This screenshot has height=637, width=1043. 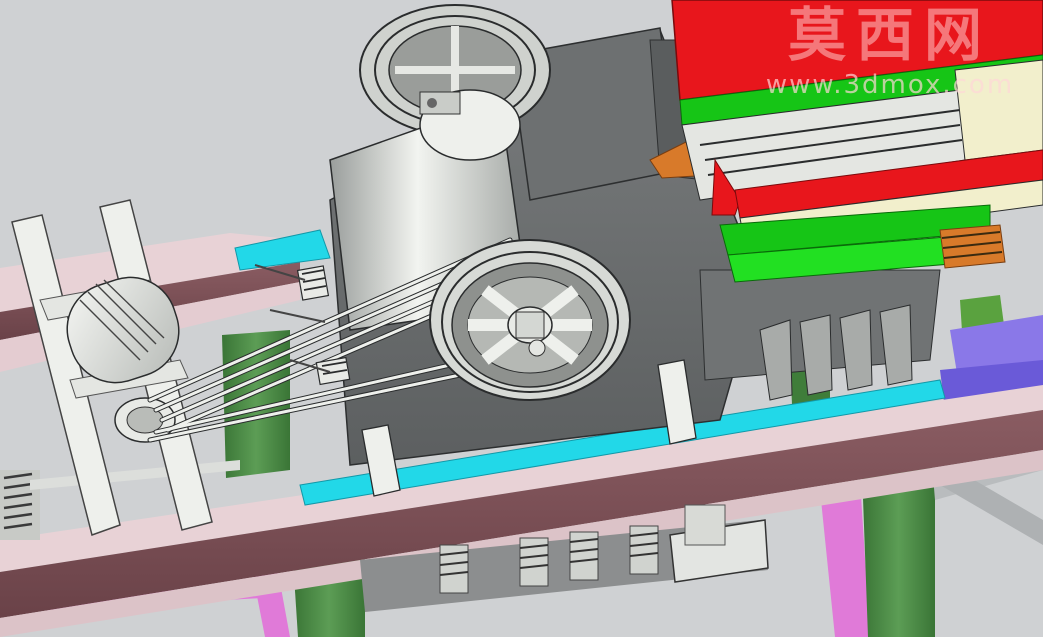 What do you see at coordinates (889, 35) in the screenshot?
I see `watermark-title: 莫西网` at bounding box center [889, 35].